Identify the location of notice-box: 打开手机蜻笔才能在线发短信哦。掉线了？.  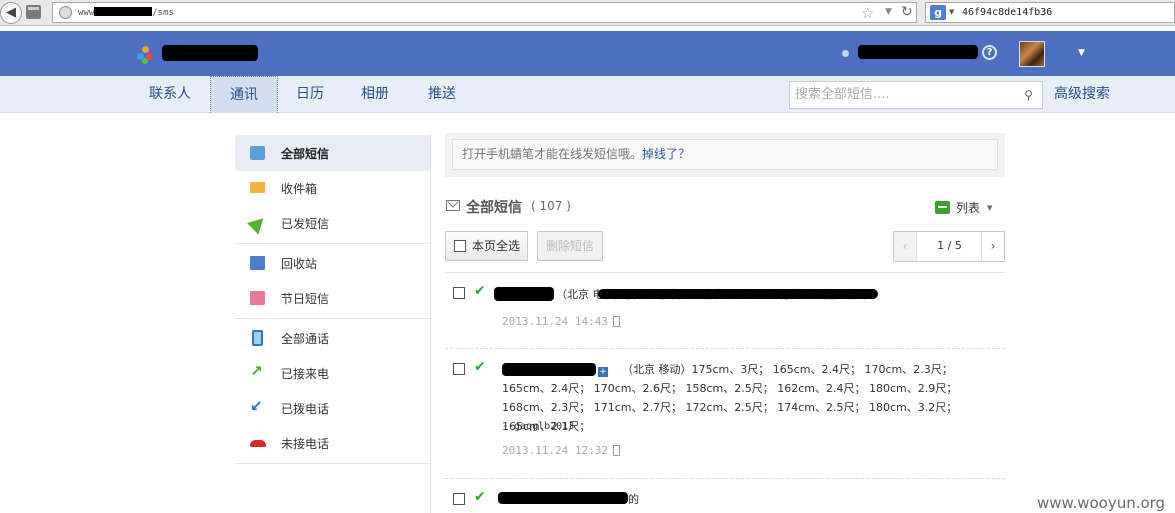
(725, 154).